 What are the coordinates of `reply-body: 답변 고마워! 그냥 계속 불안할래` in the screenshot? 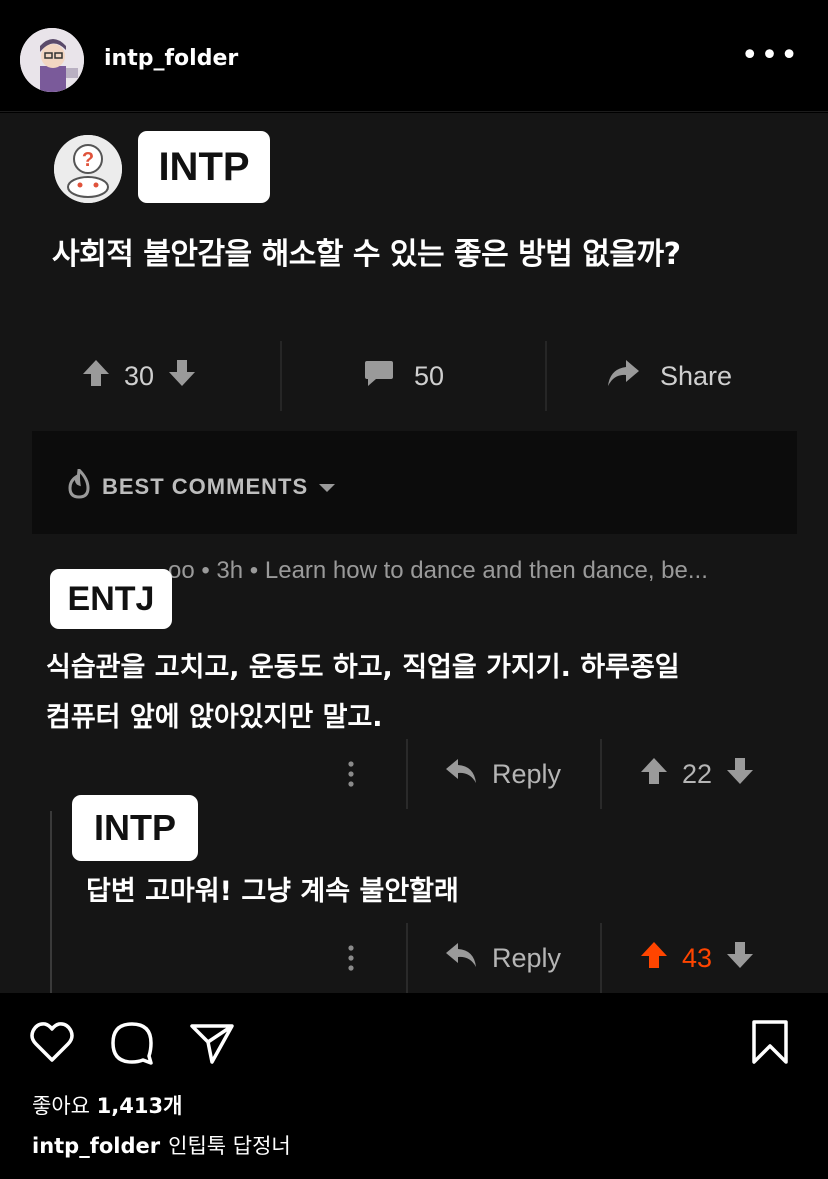 It's located at (272, 891).